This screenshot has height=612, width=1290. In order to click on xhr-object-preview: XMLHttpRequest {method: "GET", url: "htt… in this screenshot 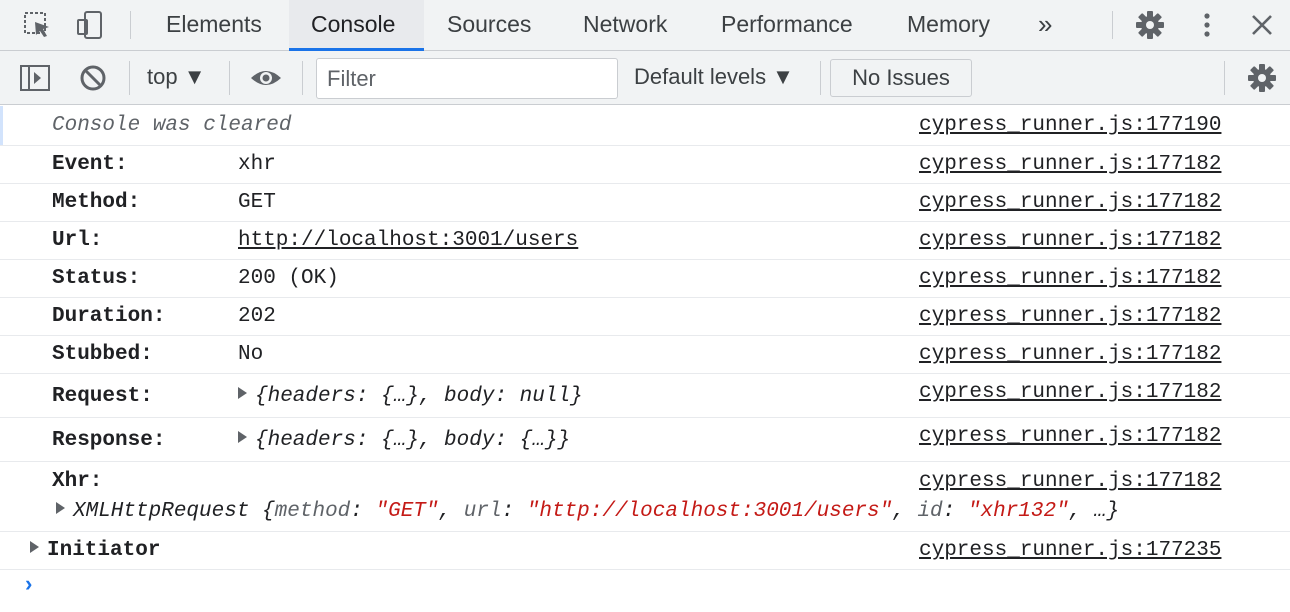, I will do `click(587, 511)`.